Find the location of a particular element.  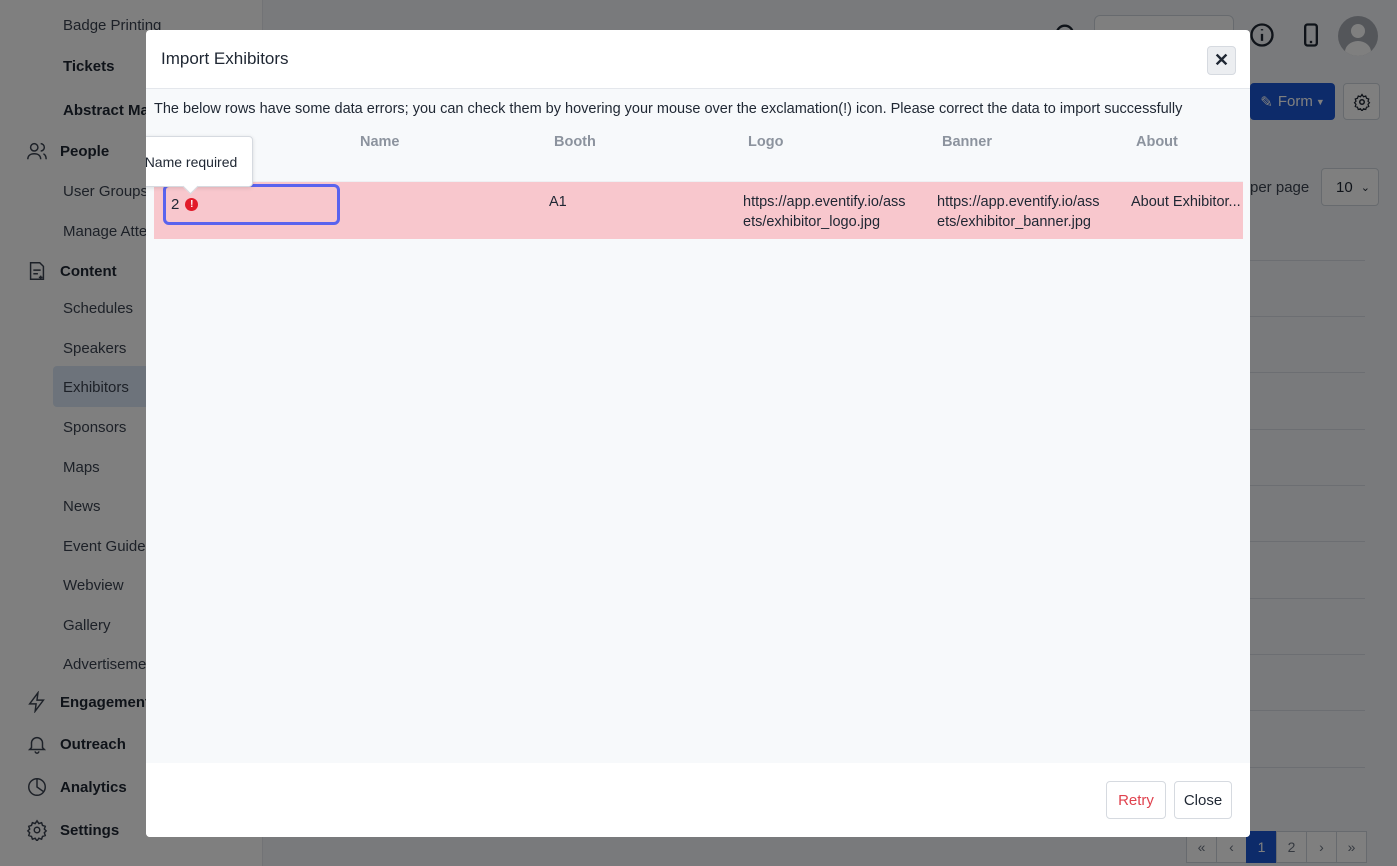

retry-button: Retry is located at coordinates (1136, 800).